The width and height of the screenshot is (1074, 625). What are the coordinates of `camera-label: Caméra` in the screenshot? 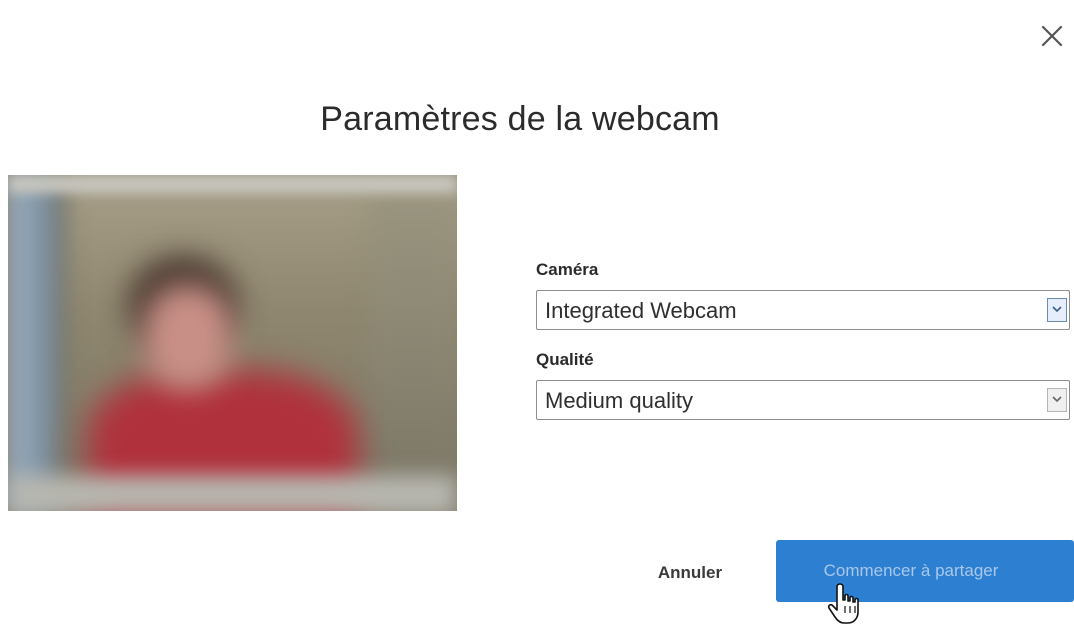 It's located at (567, 269).